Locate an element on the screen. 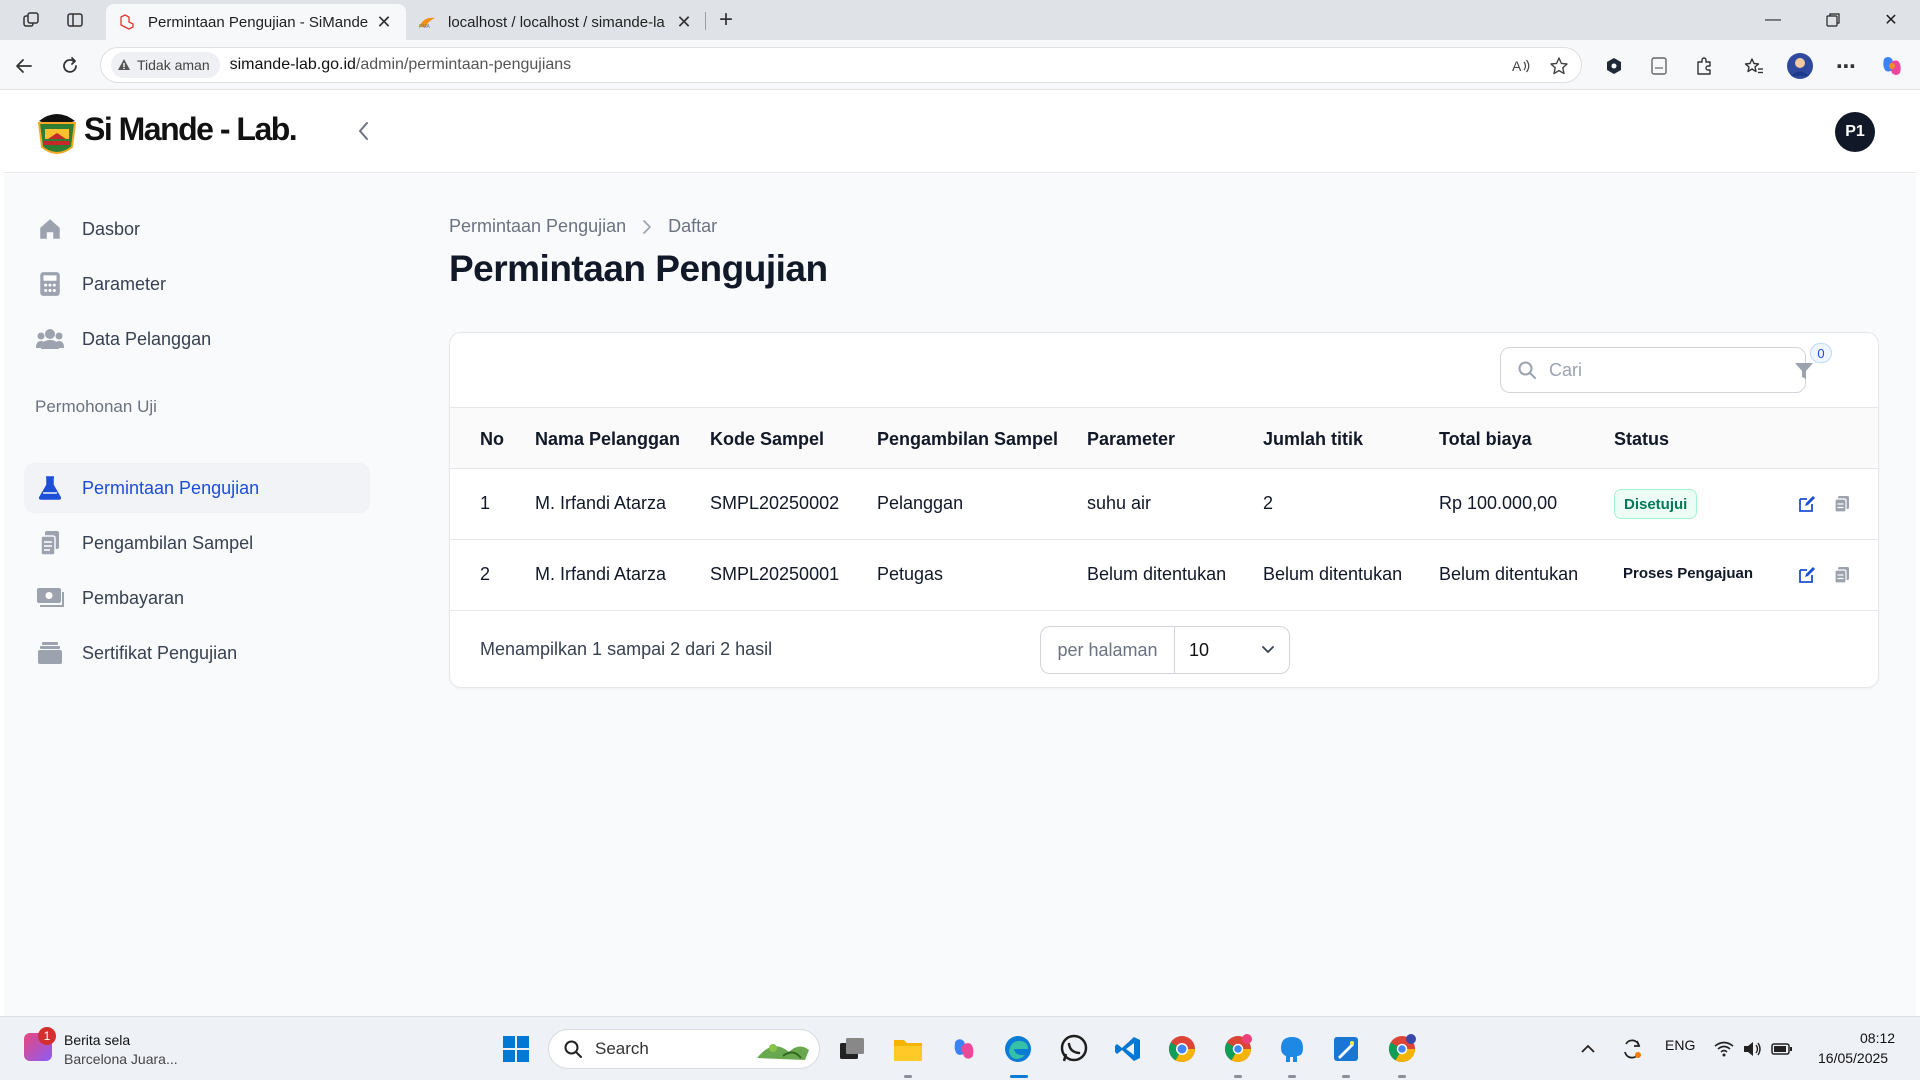  svg-text: A is located at coordinates (1517, 66).